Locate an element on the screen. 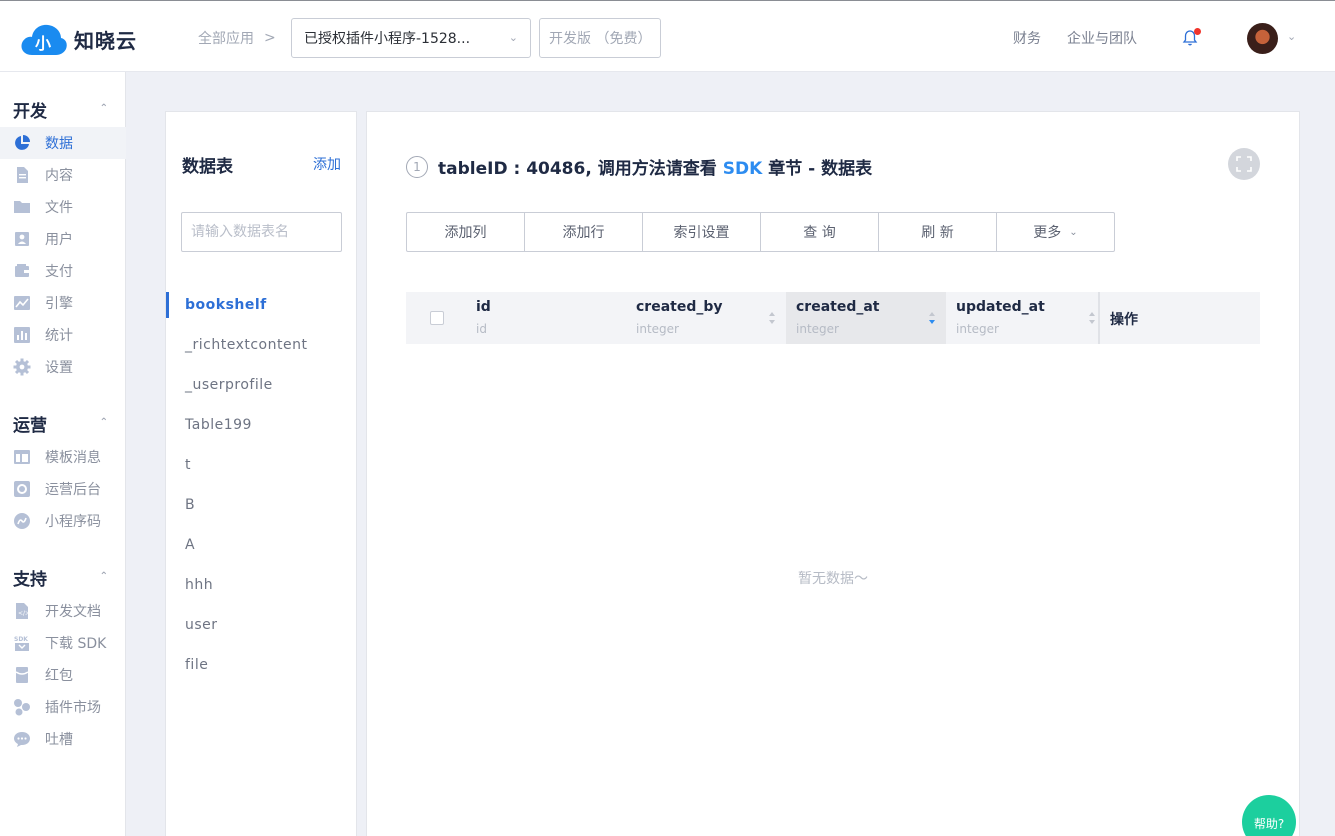 The image size is (1335, 836). sidebar-section-title: 开发 ⌃ is located at coordinates (63, 109).